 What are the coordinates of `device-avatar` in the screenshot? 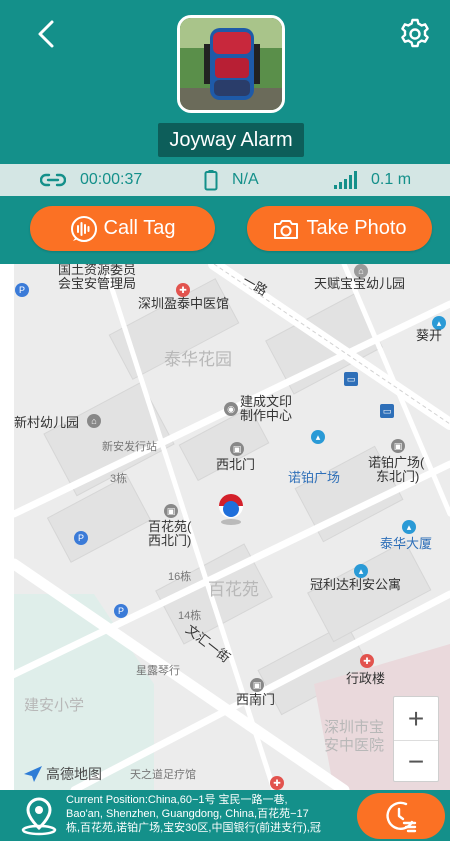 It's located at (231, 64).